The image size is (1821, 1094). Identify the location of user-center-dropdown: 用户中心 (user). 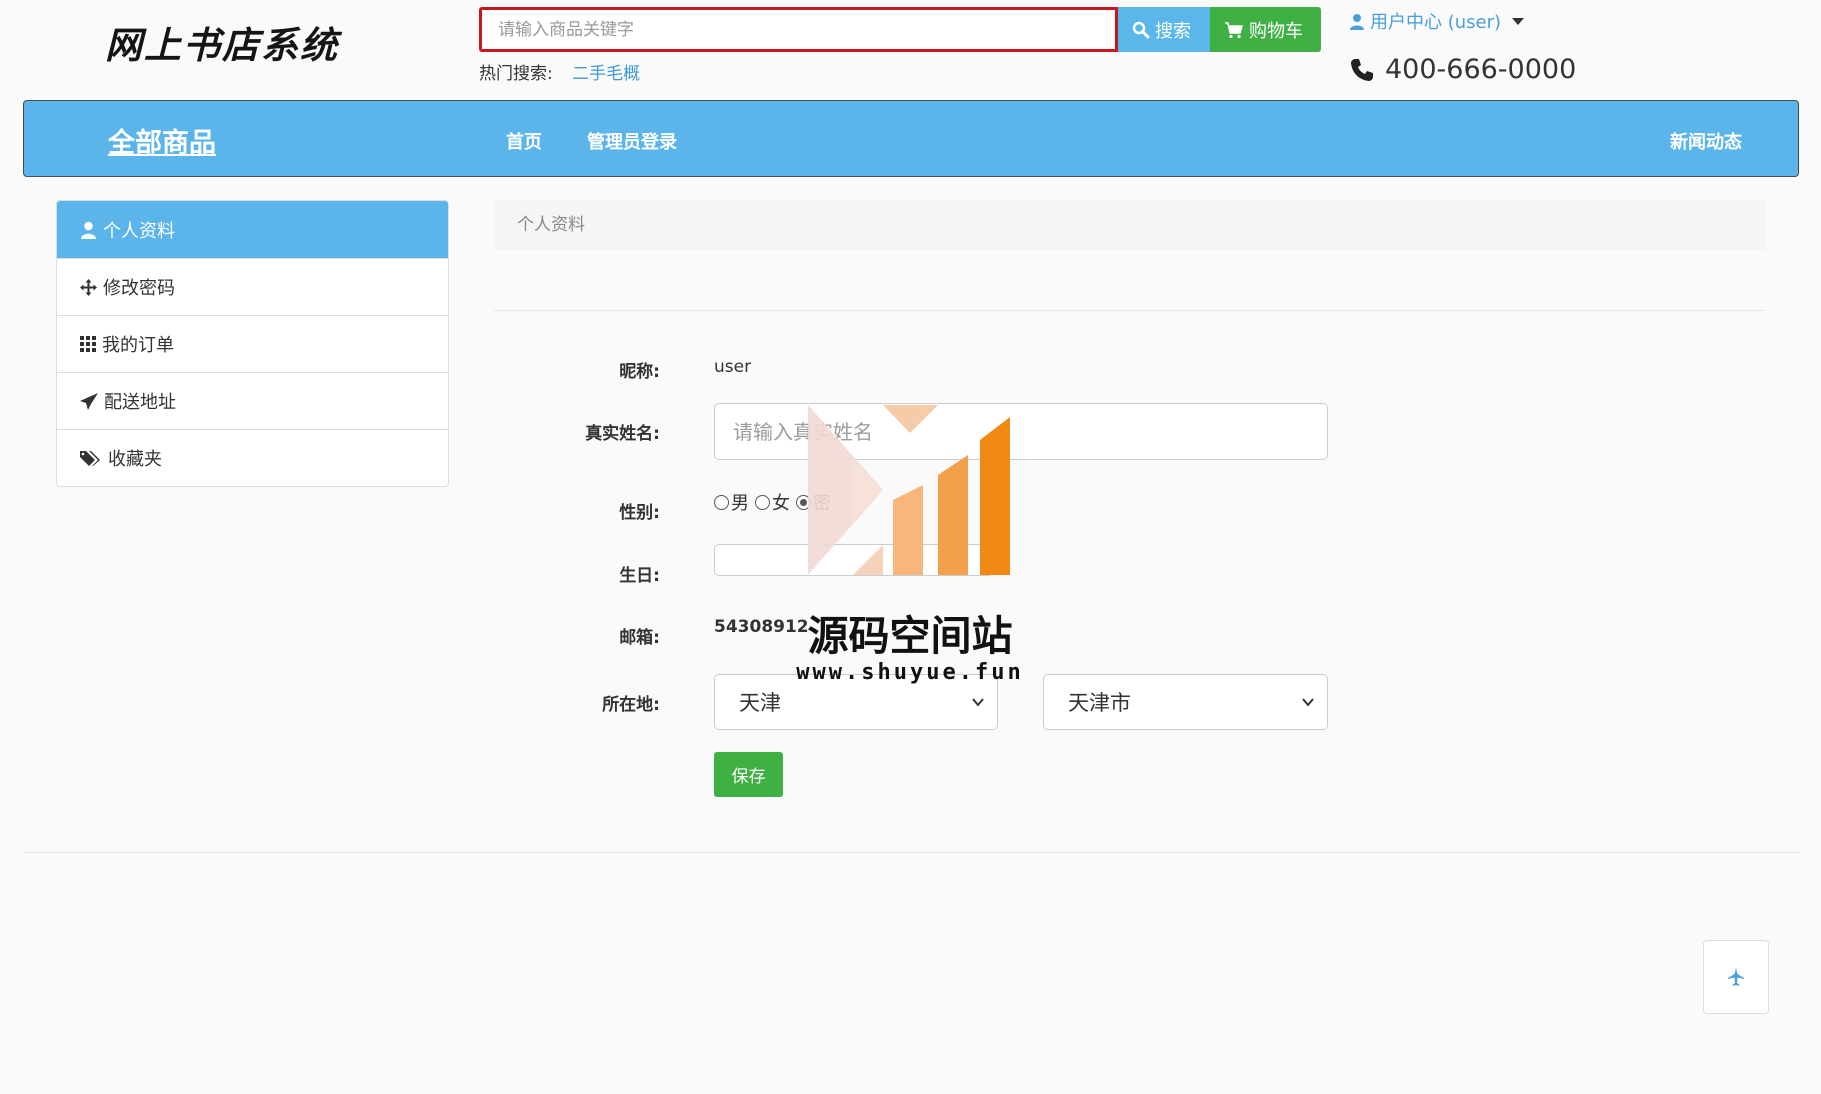
(1437, 21).